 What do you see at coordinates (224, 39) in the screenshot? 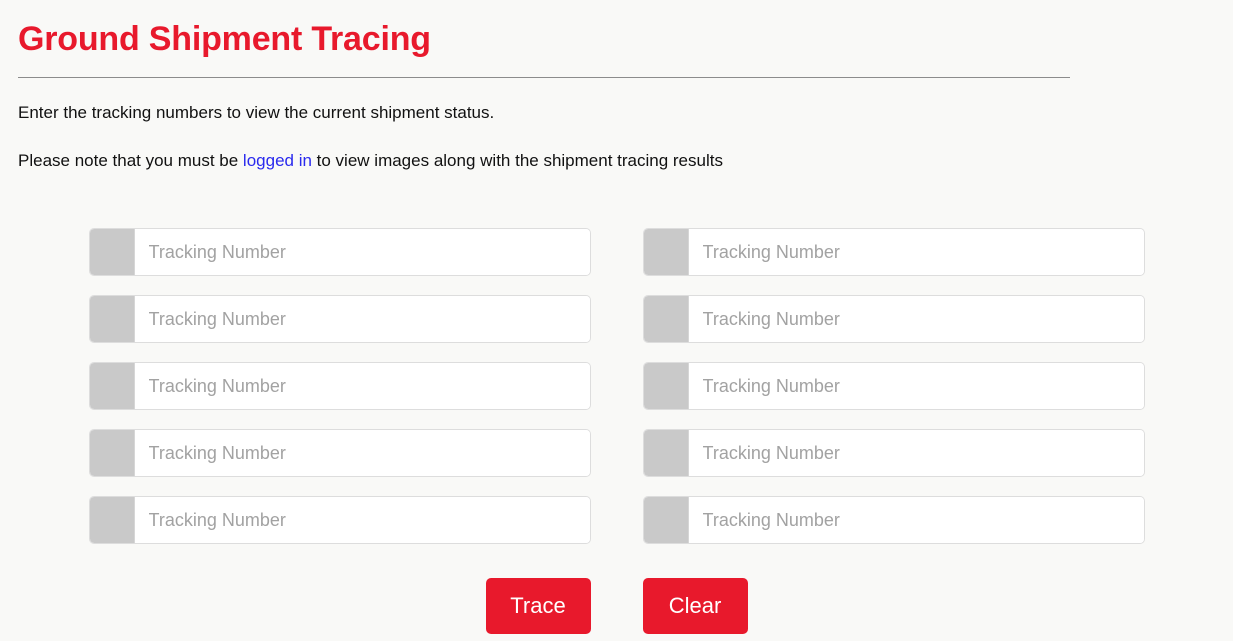
I see `page-title: Ground Shipment Tracing` at bounding box center [224, 39].